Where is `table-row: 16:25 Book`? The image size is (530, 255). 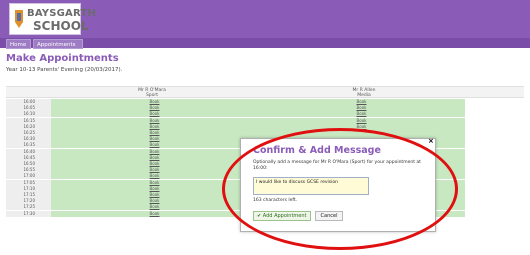 table-row: 16:25 Book is located at coordinates (265, 133).